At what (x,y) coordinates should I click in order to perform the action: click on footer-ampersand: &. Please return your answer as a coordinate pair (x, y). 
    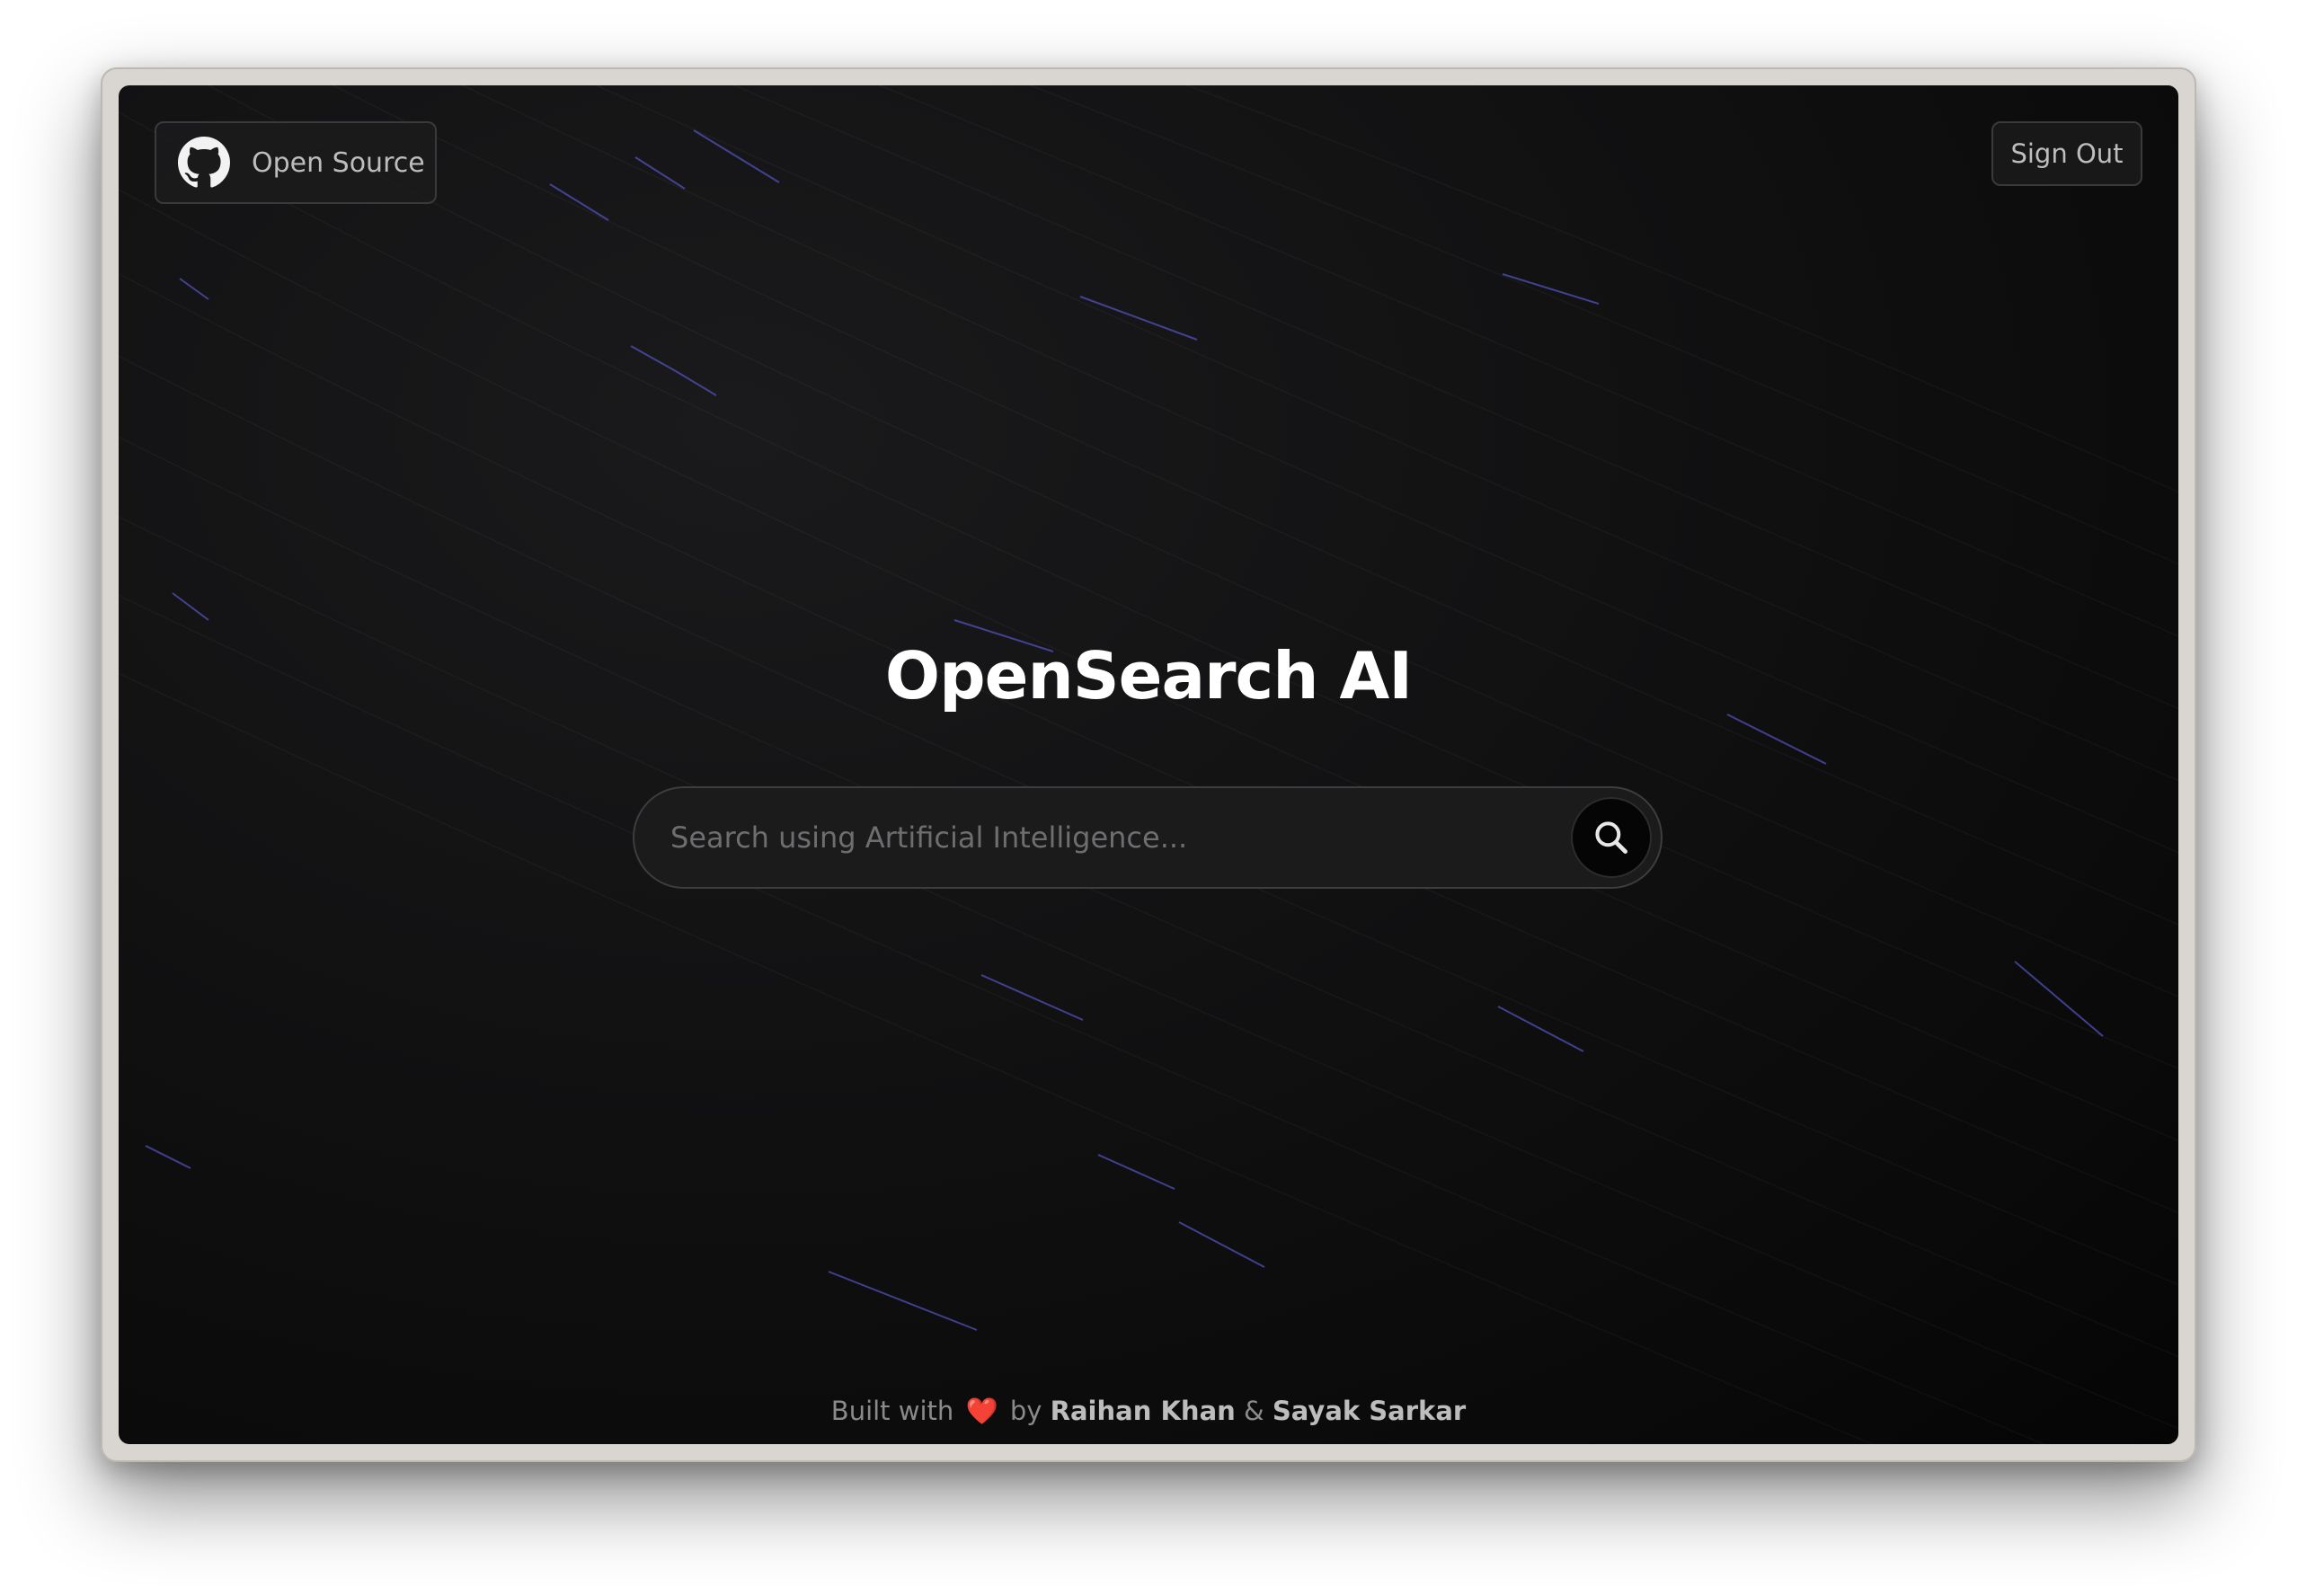
    Looking at the image, I should click on (1254, 1411).